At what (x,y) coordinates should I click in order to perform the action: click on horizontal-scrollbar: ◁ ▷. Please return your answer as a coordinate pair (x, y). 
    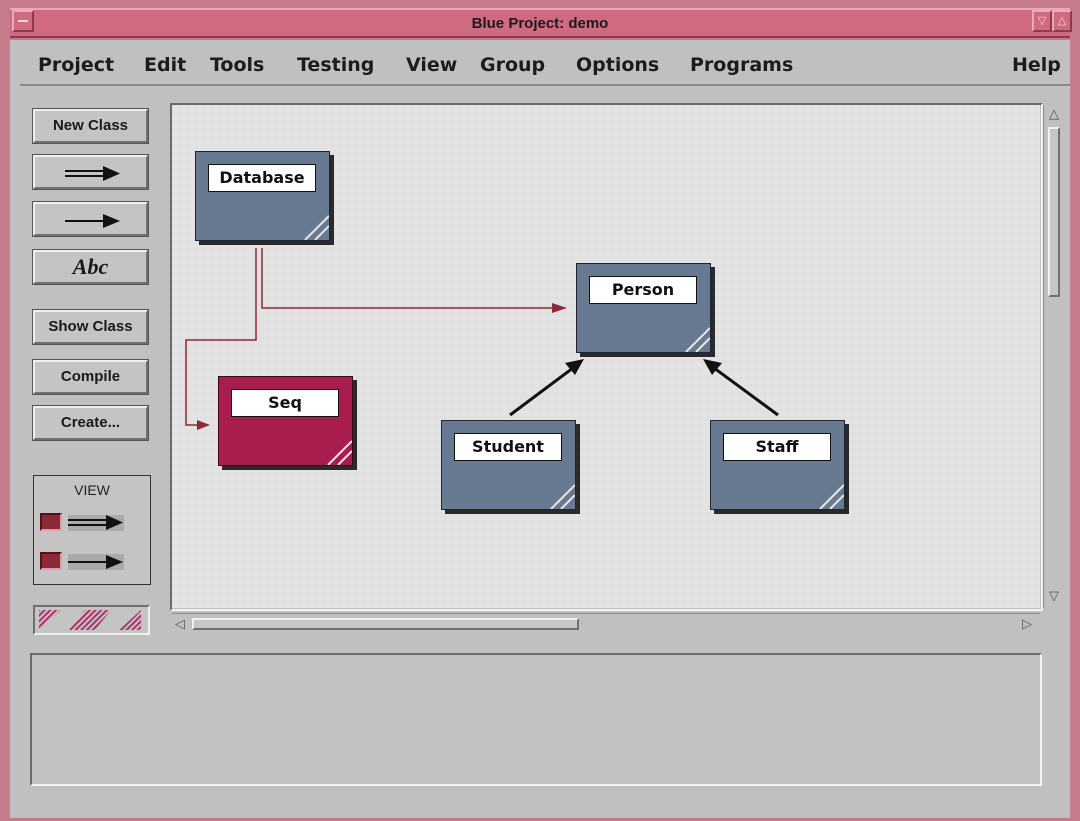
    Looking at the image, I should click on (606, 624).